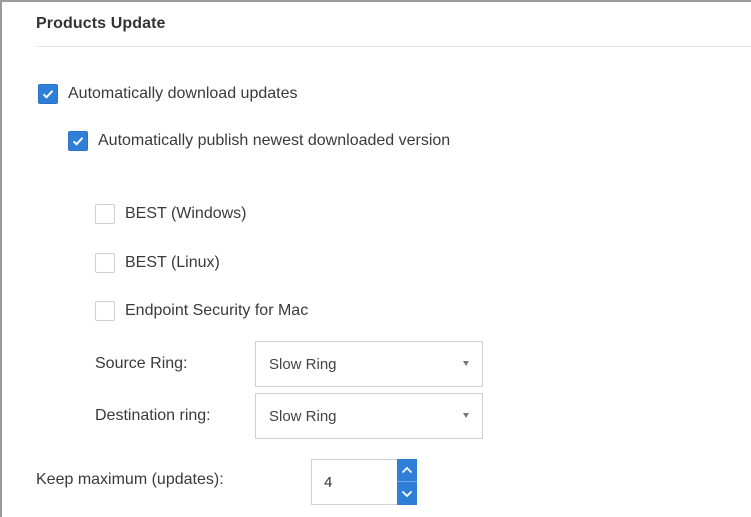 The height and width of the screenshot is (517, 751). I want to click on destination-ring-label: Destination ring:, so click(153, 415).